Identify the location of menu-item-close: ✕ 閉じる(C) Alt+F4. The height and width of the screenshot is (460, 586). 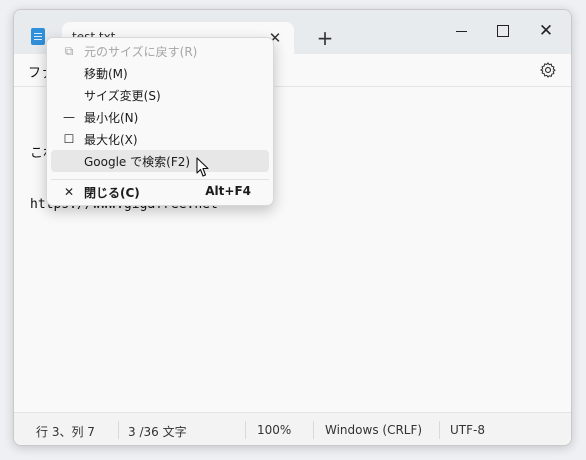
(160, 192).